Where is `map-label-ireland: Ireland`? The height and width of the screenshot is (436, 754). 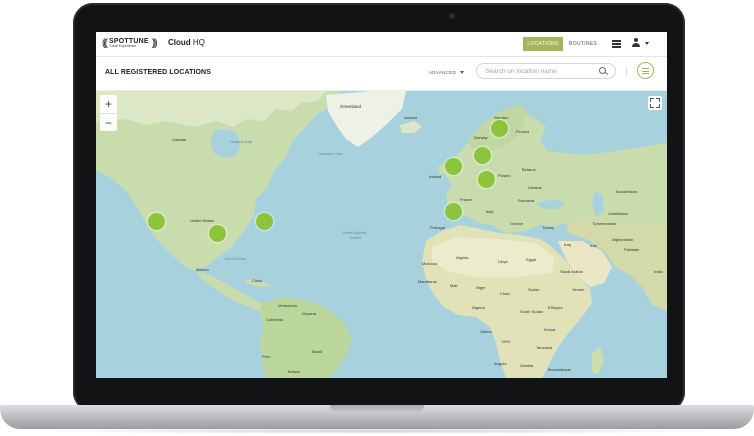
map-label-ireland: Ireland is located at coordinates (435, 176).